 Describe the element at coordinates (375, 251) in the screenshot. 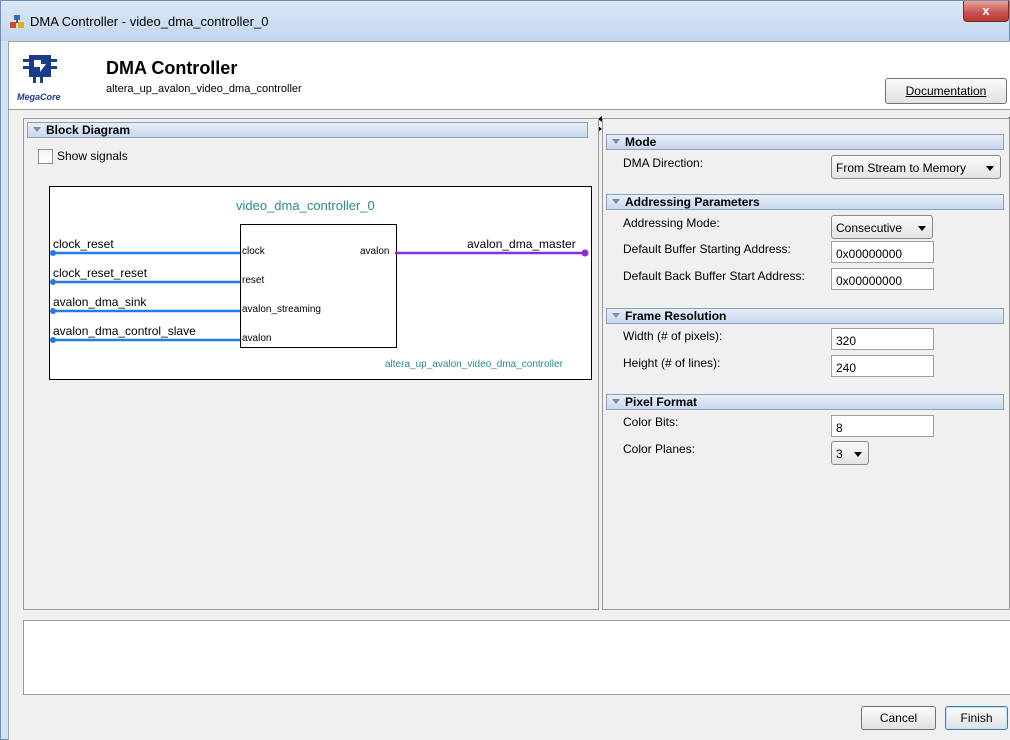

I see `port-avalon-master: avalon` at that location.